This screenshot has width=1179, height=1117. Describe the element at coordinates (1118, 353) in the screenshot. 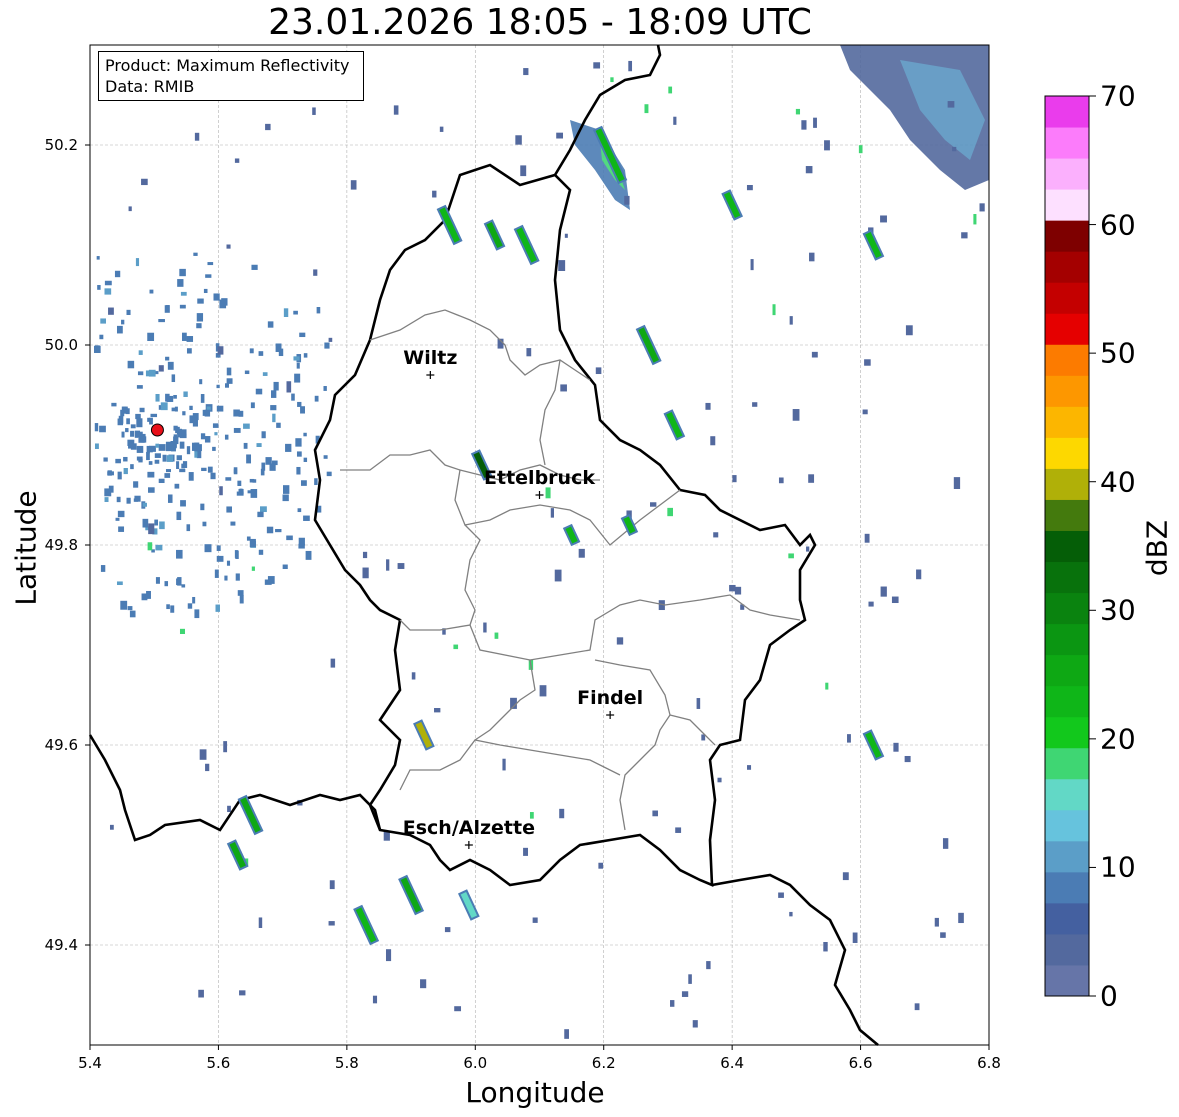

I see `colorbar-tick-label: 50` at that location.